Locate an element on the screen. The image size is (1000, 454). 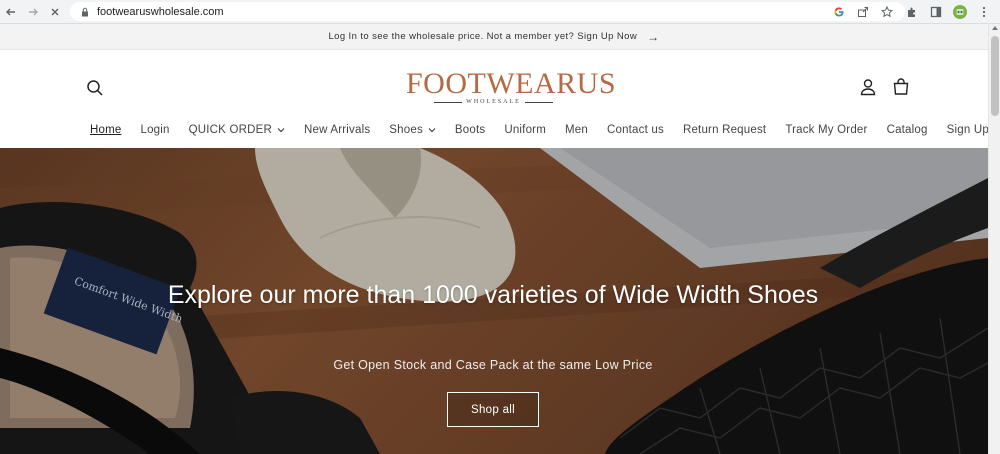
nav-item-label: QUICK ORDER is located at coordinates (230, 130).